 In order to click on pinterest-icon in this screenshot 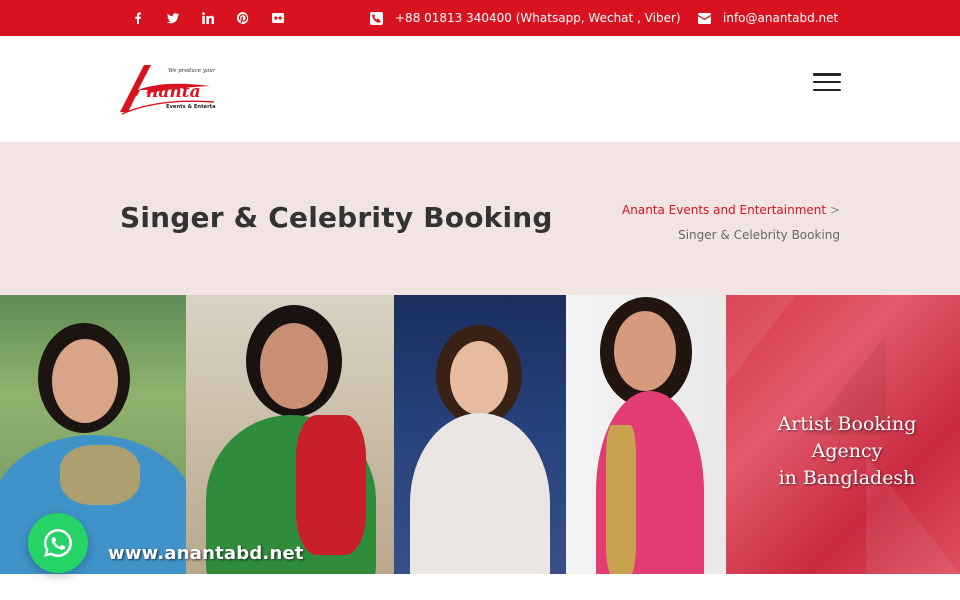, I will do `click(242, 18)`.